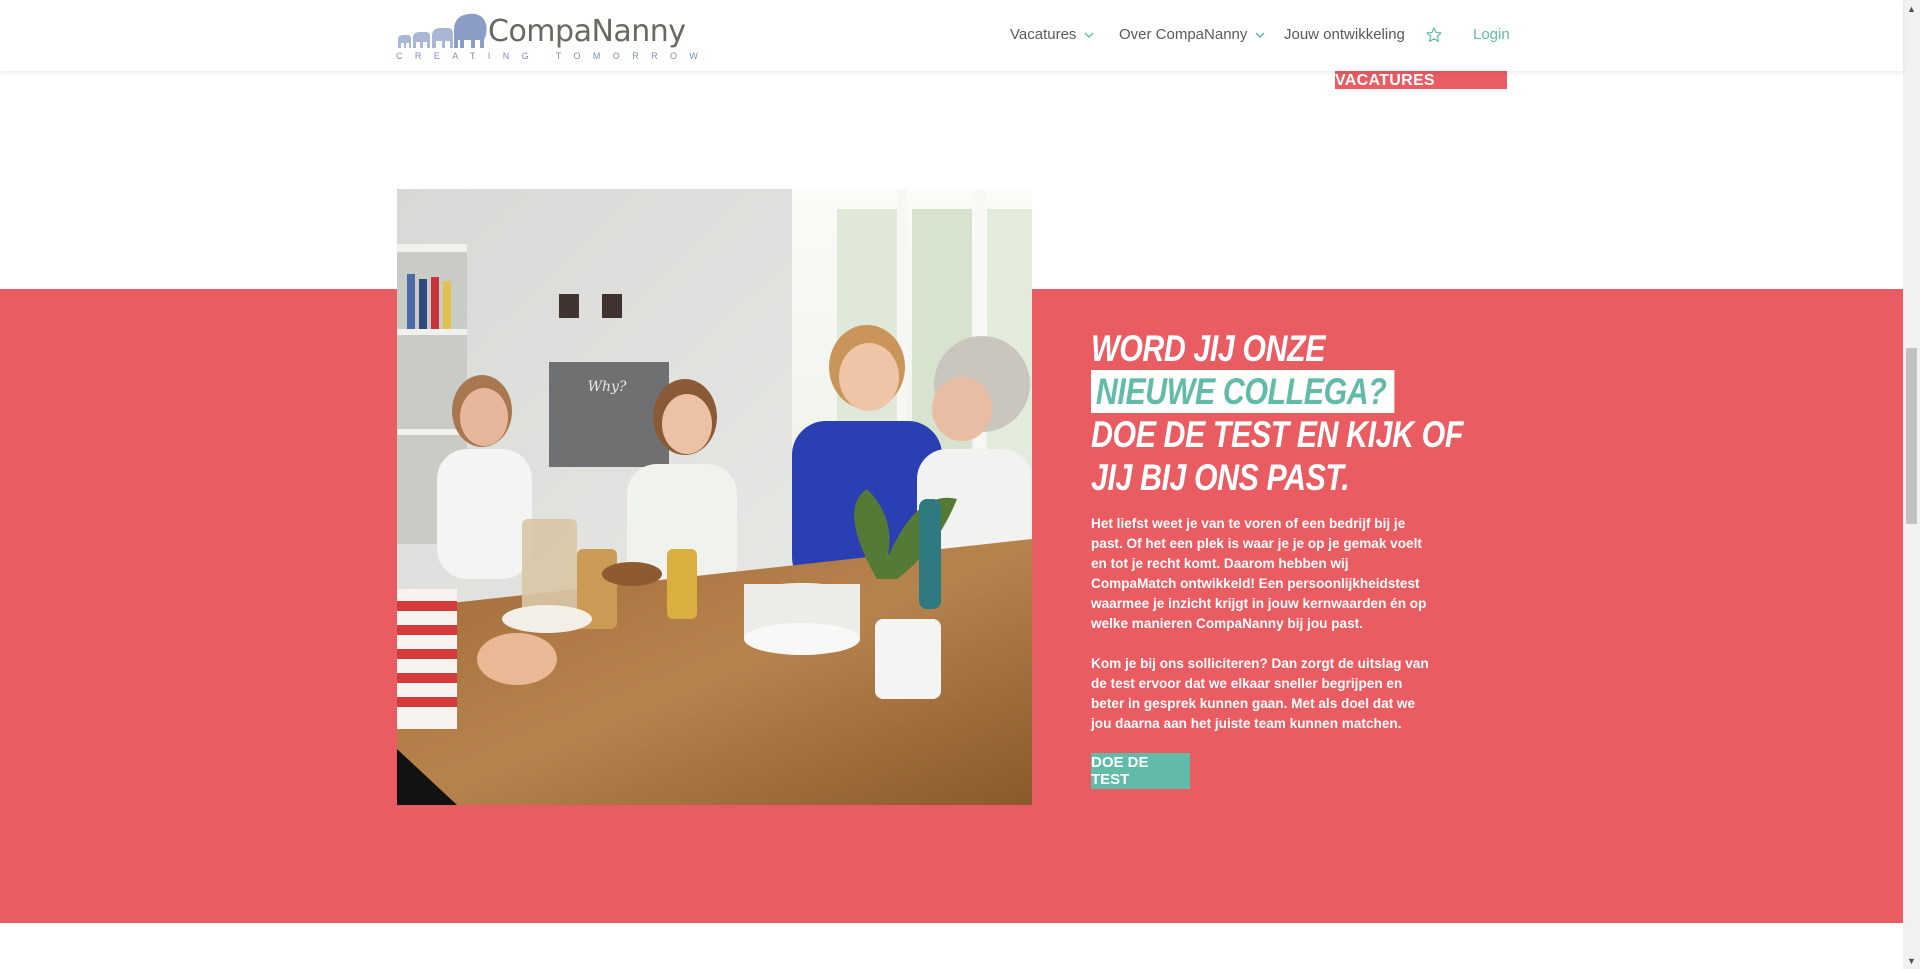 Image resolution: width=1920 pixels, height=969 pixels. I want to click on login-link: Login, so click(1491, 34).